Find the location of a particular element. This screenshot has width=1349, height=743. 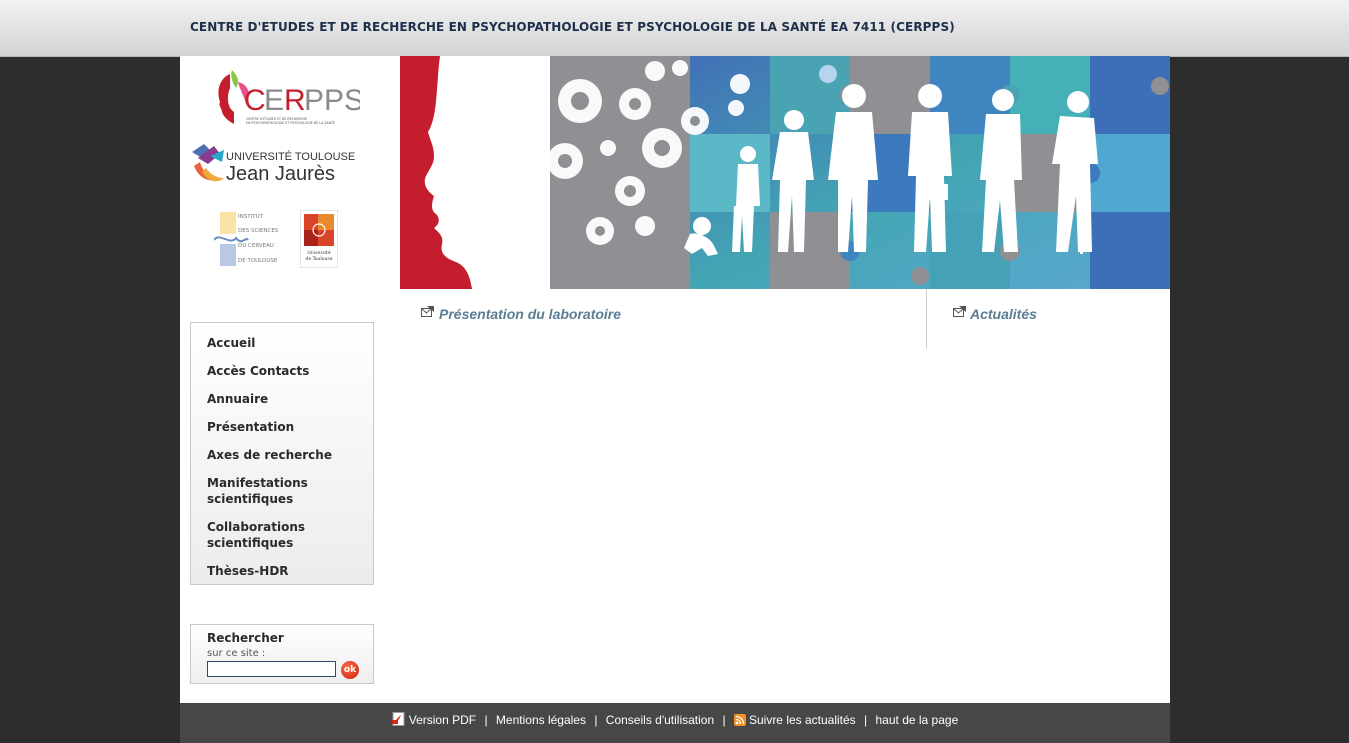

search-box: Rechercher sur ce site : ok is located at coordinates (282, 654).